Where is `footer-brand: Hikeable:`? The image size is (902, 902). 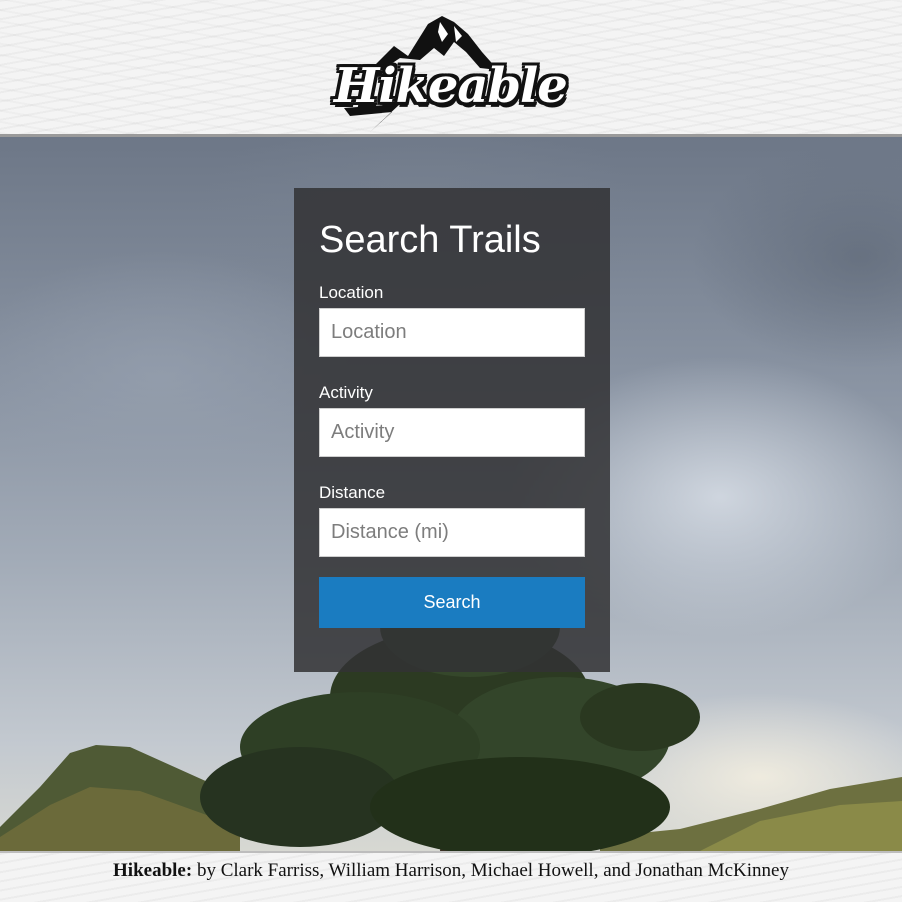 footer-brand: Hikeable: is located at coordinates (153, 870).